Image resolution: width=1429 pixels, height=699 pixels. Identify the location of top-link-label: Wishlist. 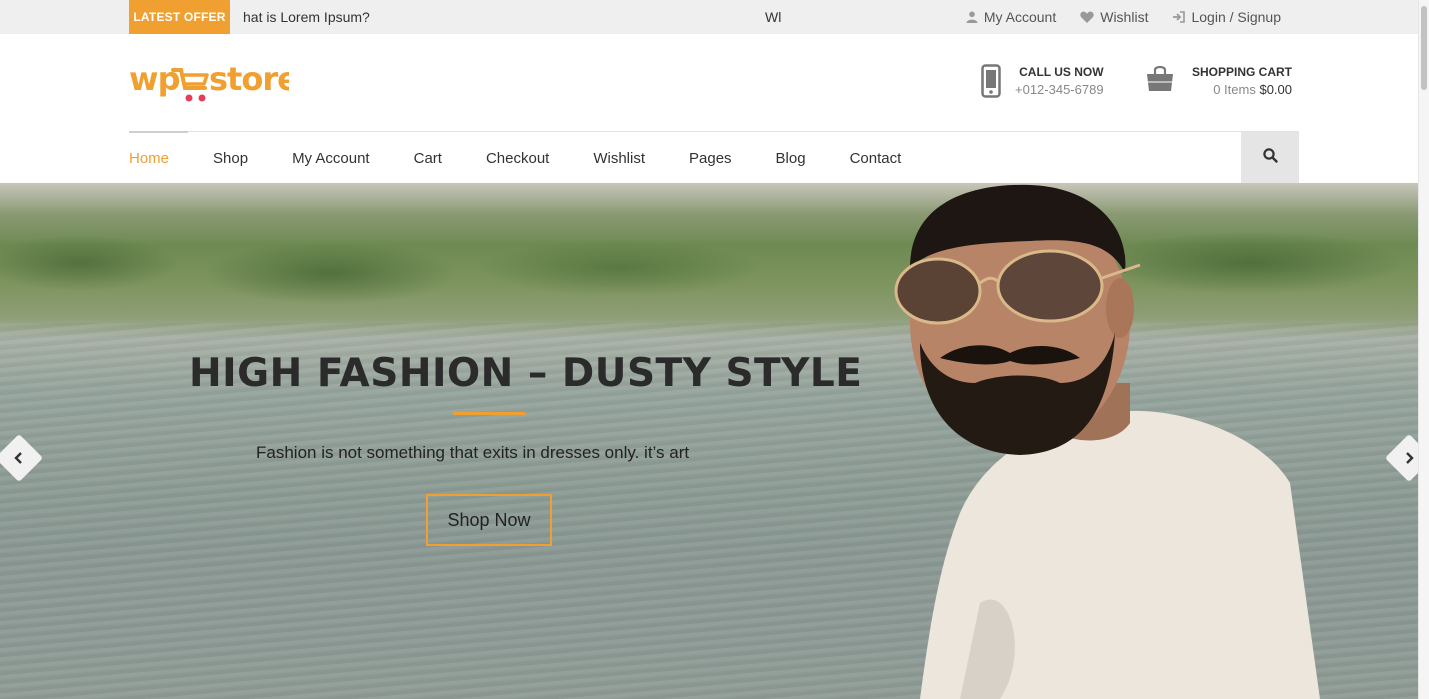
(1124, 17).